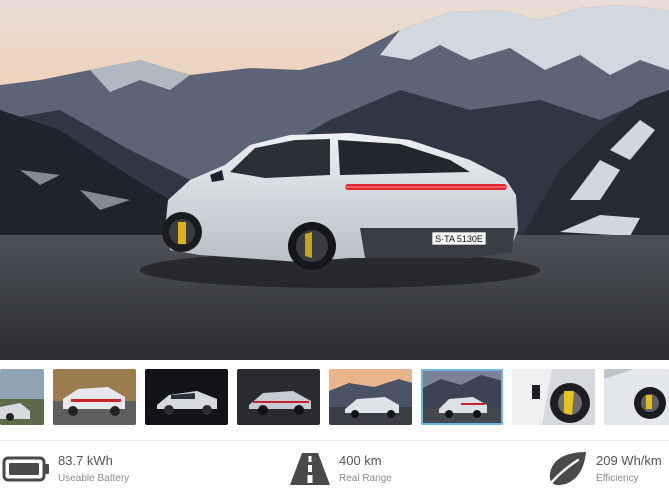  What do you see at coordinates (340, 469) in the screenshot?
I see `spec-range: 400 km Real Range` at bounding box center [340, 469].